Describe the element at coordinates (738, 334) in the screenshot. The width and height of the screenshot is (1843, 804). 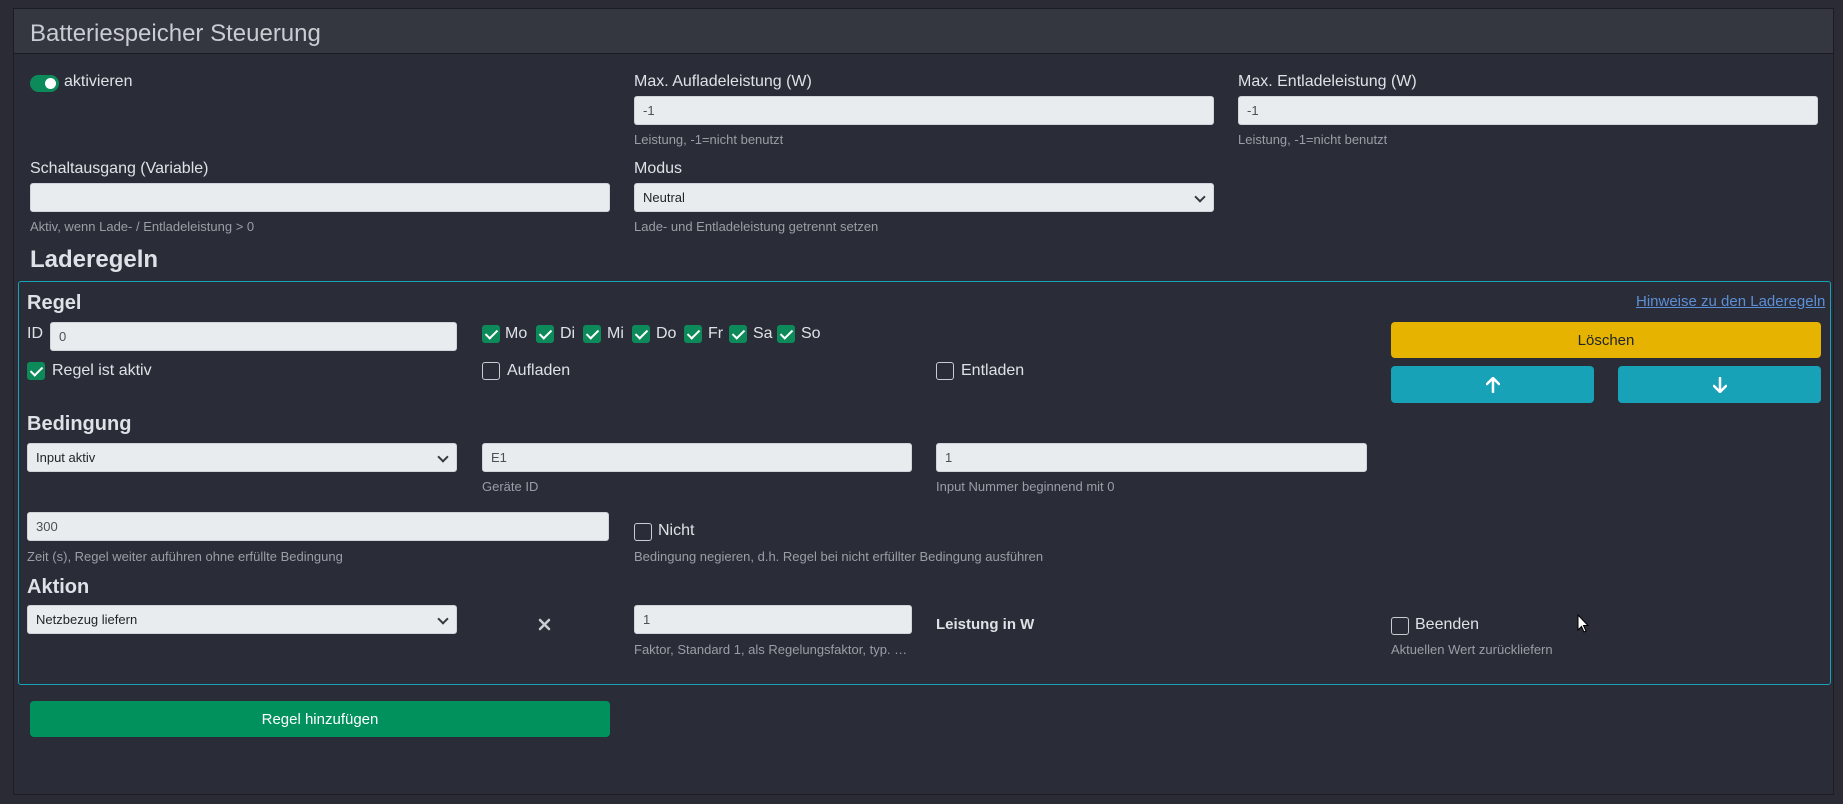
I see `day-checkbox-sa` at that location.